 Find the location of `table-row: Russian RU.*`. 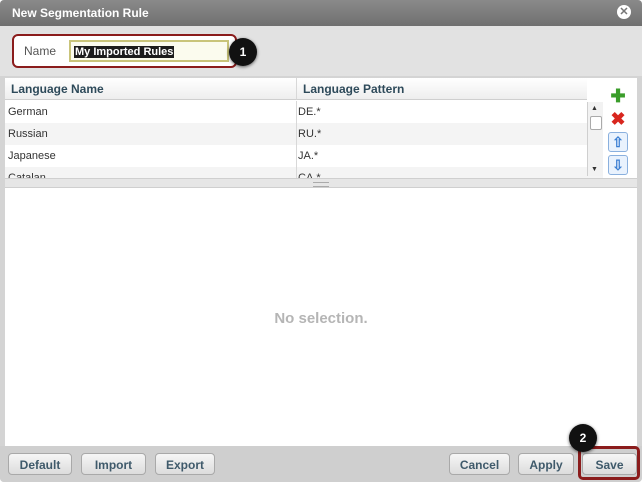

table-row: Russian RU.* is located at coordinates (304, 134).